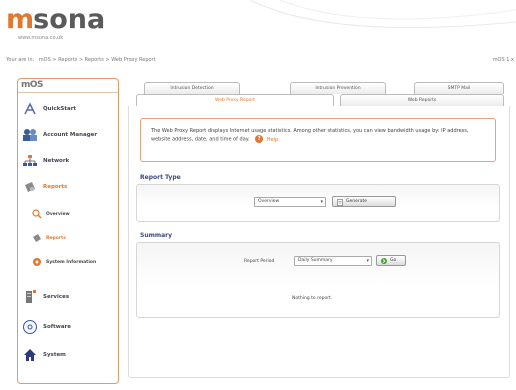 The width and height of the screenshot is (516, 390). I want to click on system-information-icon, so click(37, 262).